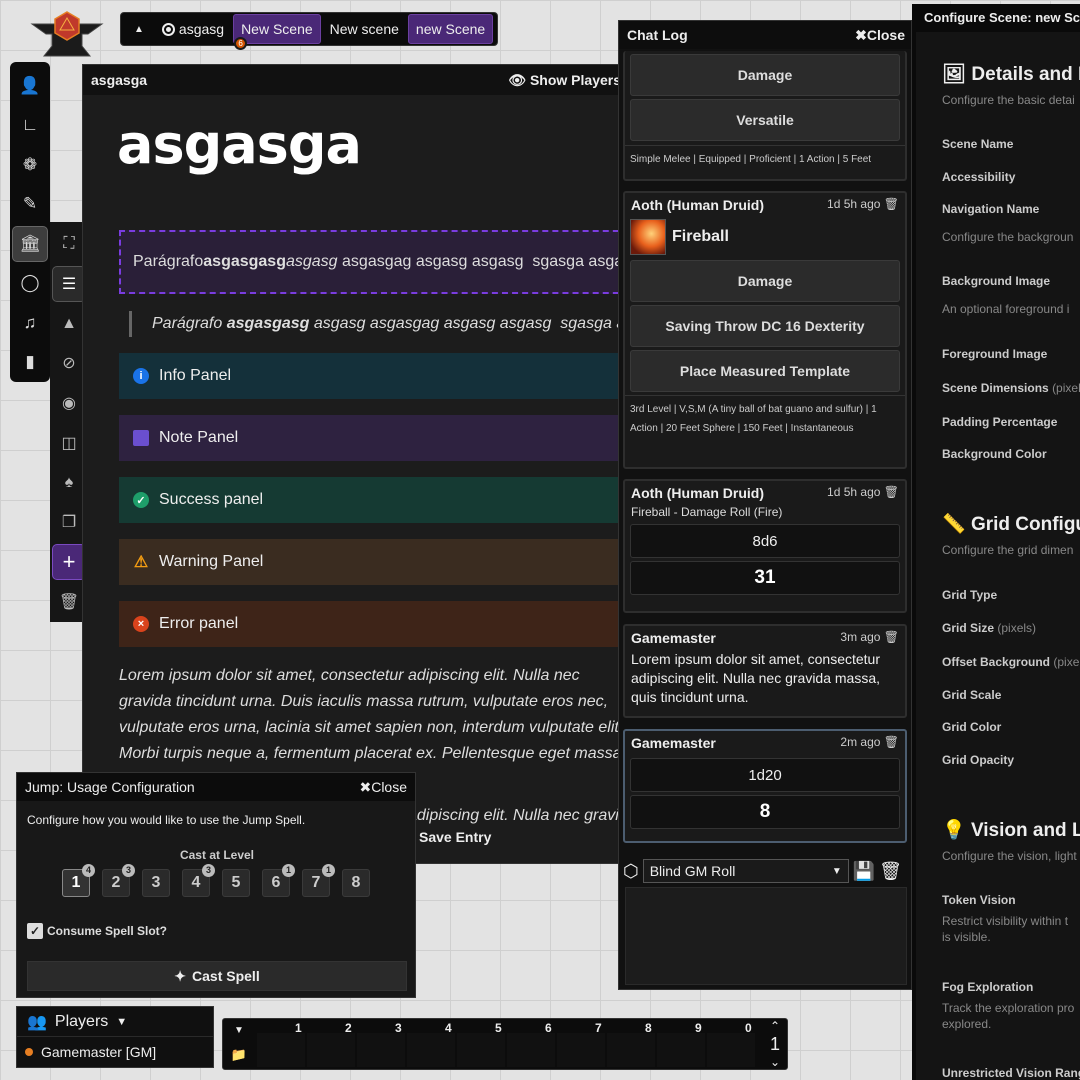 The height and width of the screenshot is (1080, 1080). Describe the element at coordinates (69, 283) in the screenshot. I see `list-button: ☰` at that location.